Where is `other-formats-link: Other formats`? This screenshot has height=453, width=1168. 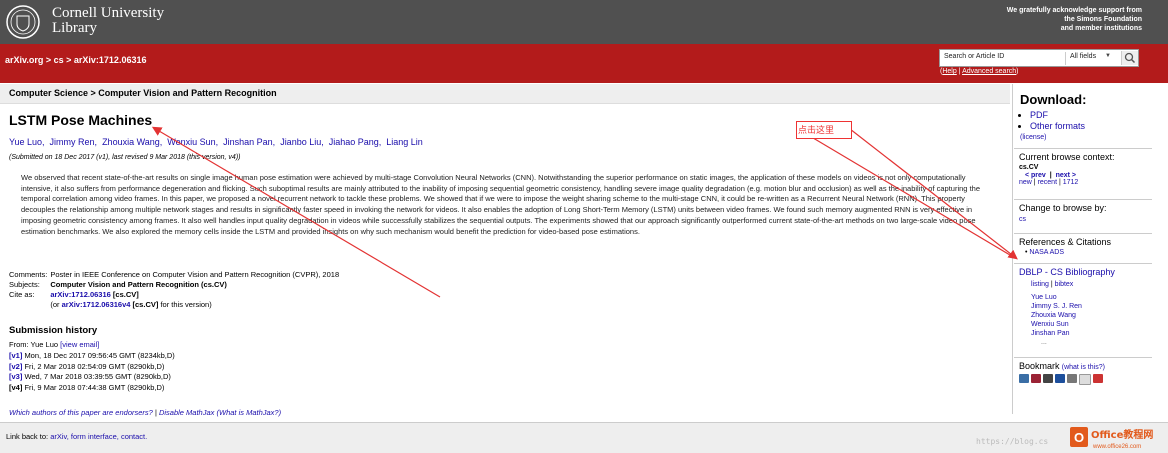 other-formats-link: Other formats is located at coordinates (1057, 126).